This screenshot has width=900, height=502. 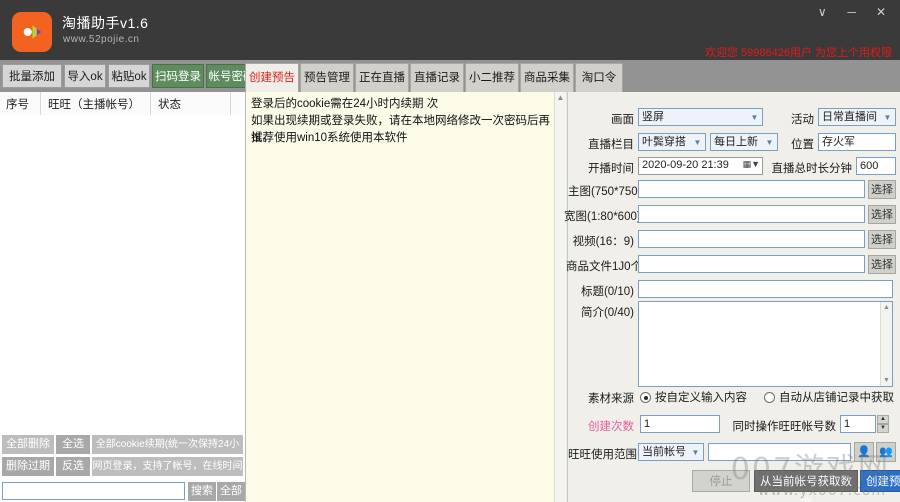 I want to click on search-input, so click(x=93, y=491).